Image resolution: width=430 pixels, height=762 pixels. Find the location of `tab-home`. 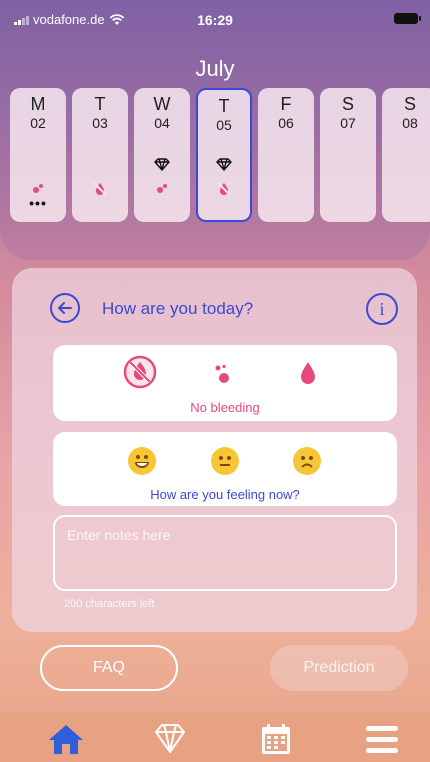

tab-home is located at coordinates (66, 739).